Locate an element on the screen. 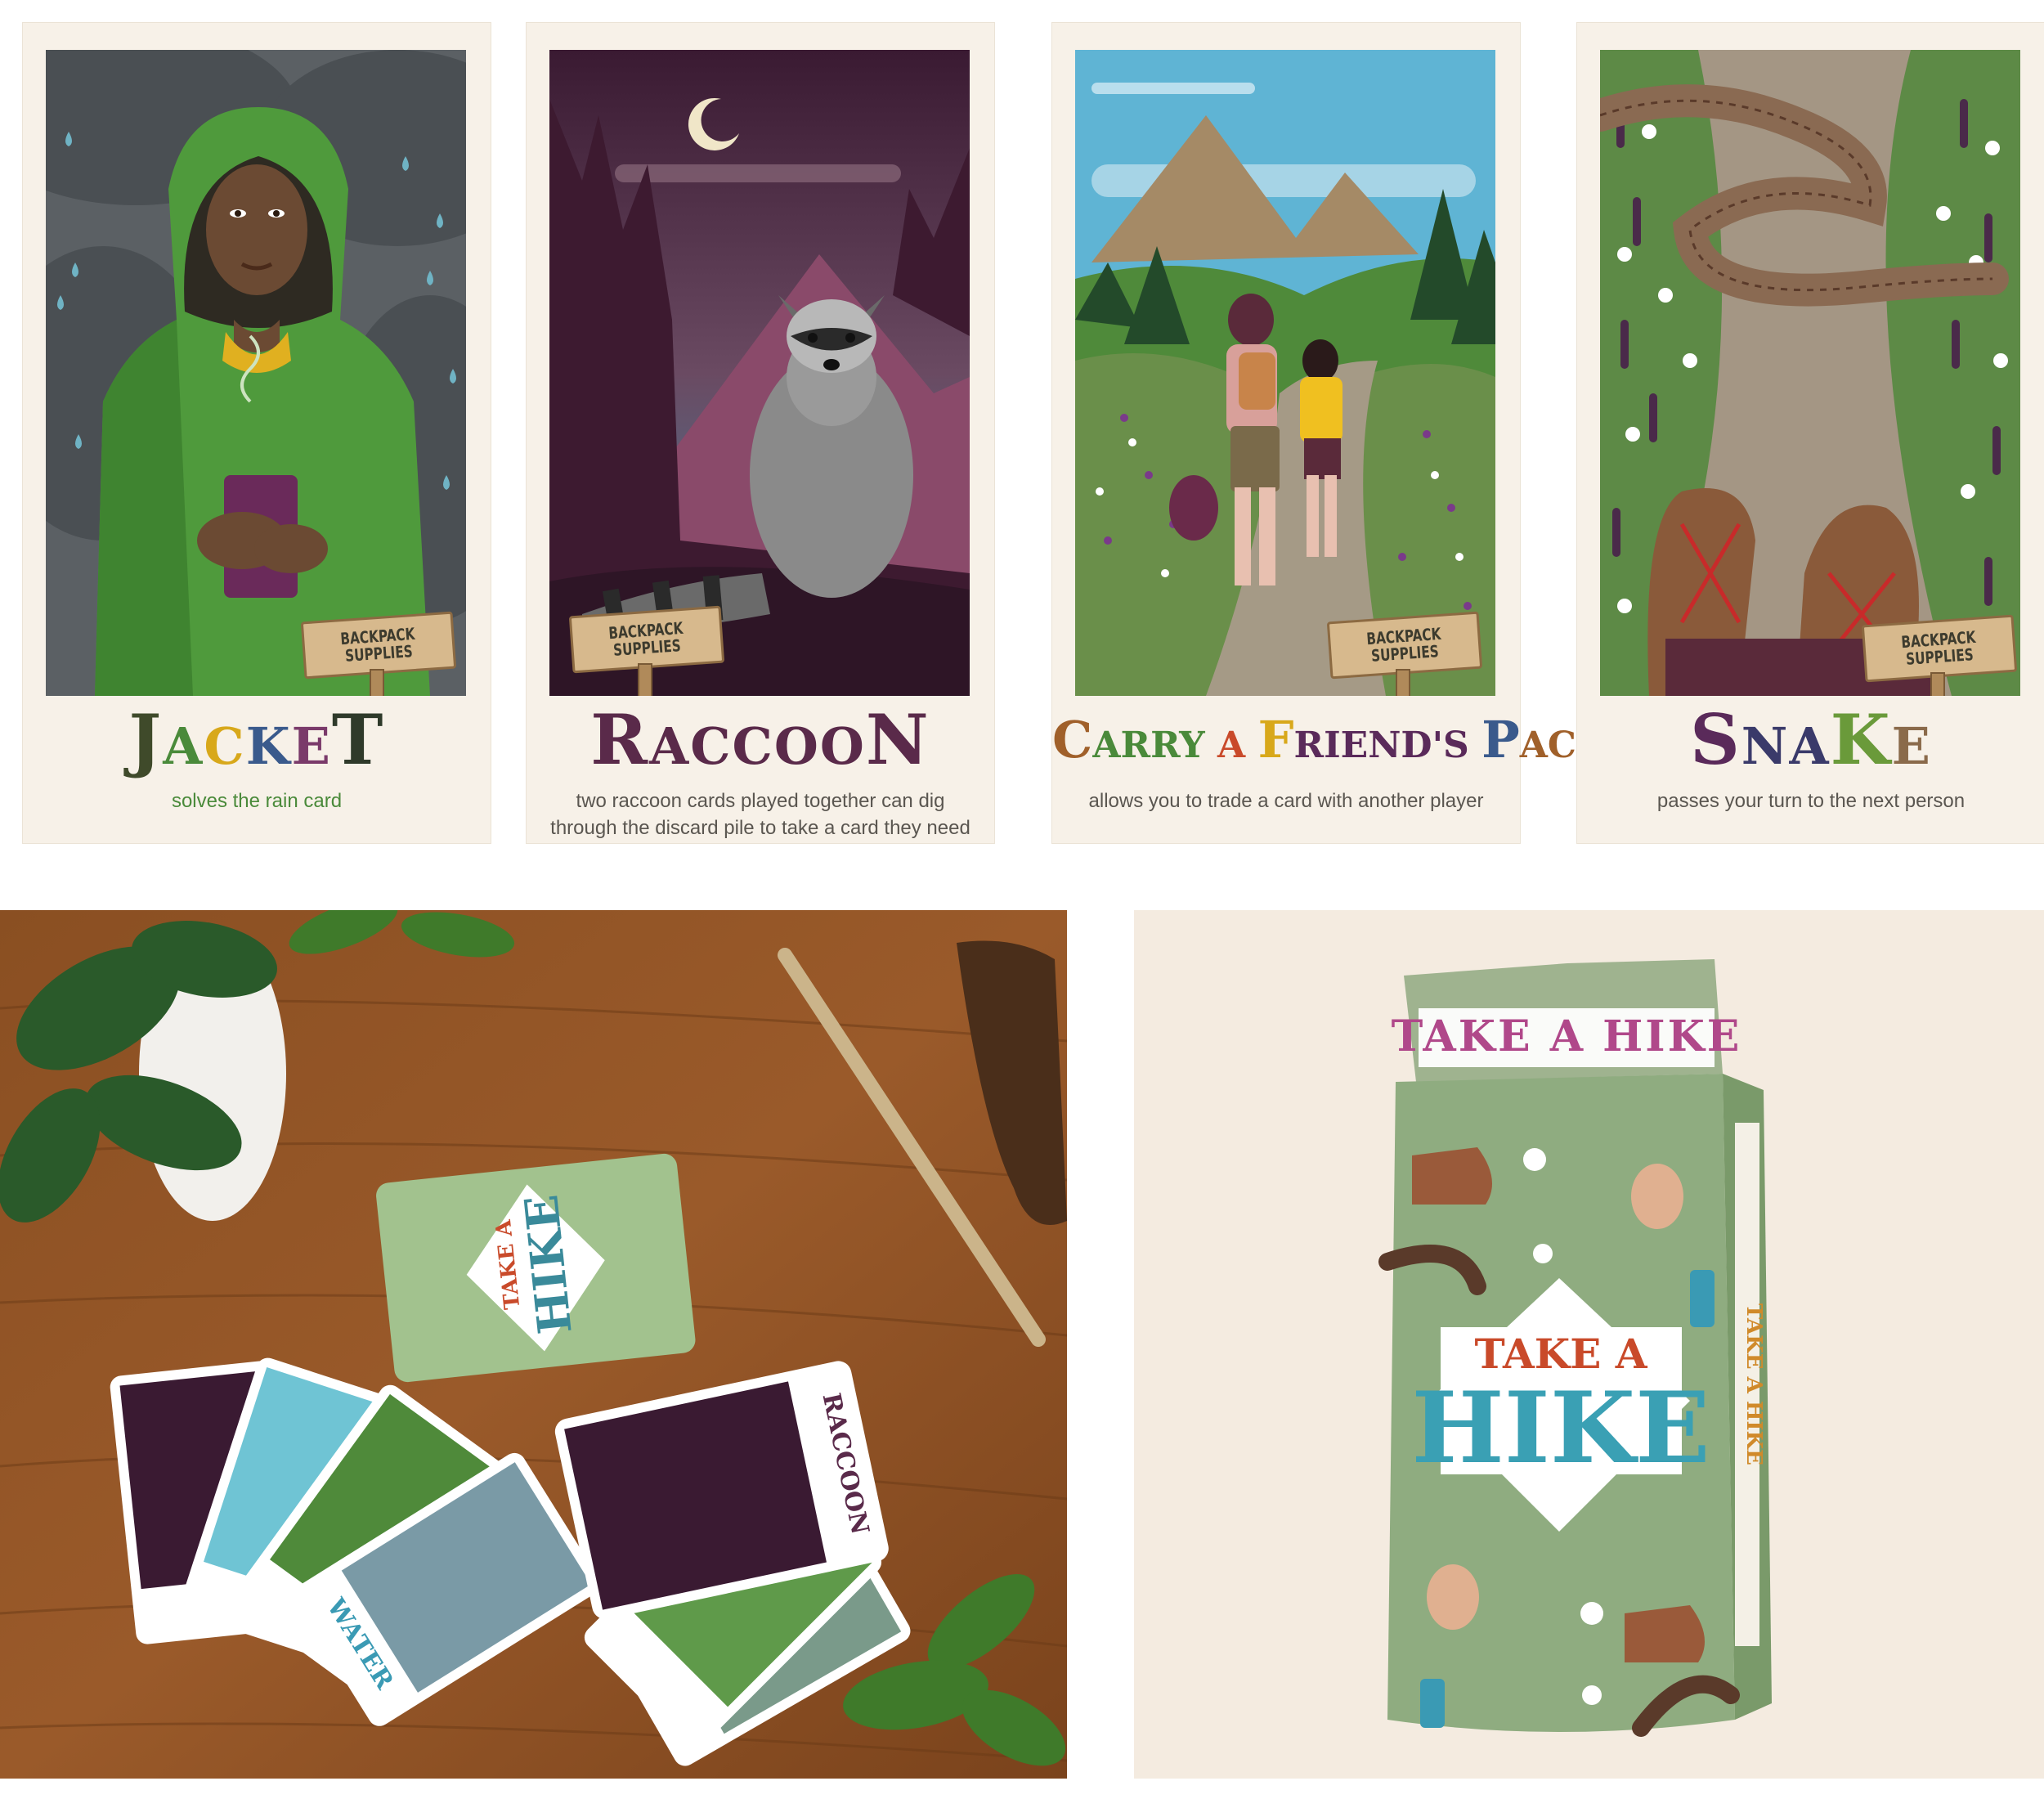 This screenshot has width=2044, height=1808. title-letter: R is located at coordinates (620, 740).